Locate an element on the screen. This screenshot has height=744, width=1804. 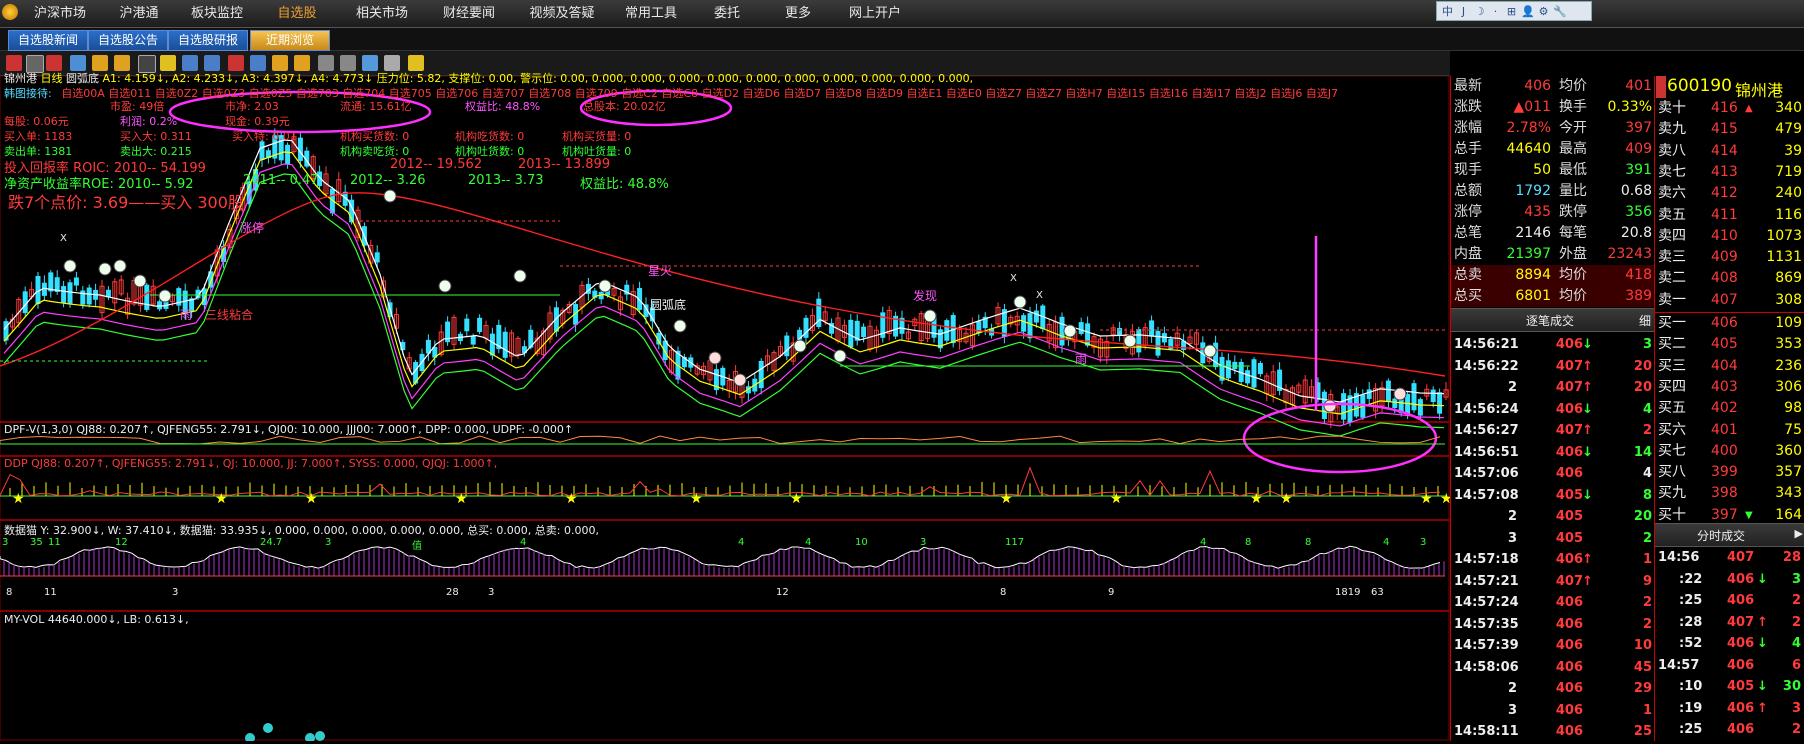
minute-trade-row: :10 405 ↓ 30 is located at coordinates (1729, 687).